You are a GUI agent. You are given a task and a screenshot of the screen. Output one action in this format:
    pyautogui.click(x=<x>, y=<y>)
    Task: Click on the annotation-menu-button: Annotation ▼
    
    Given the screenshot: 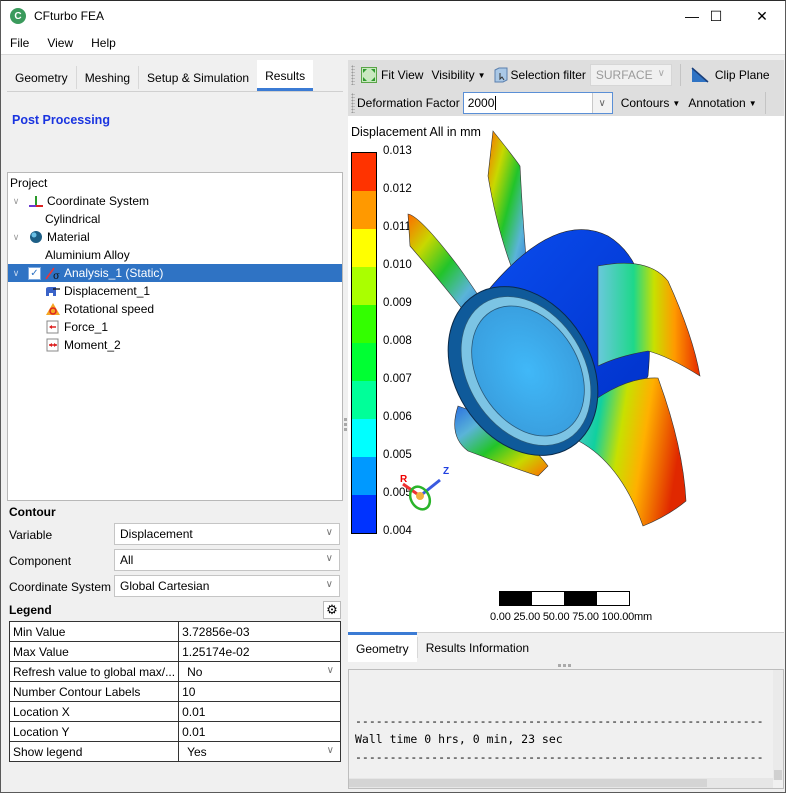 What is the action you would take?
    pyautogui.click(x=722, y=103)
    